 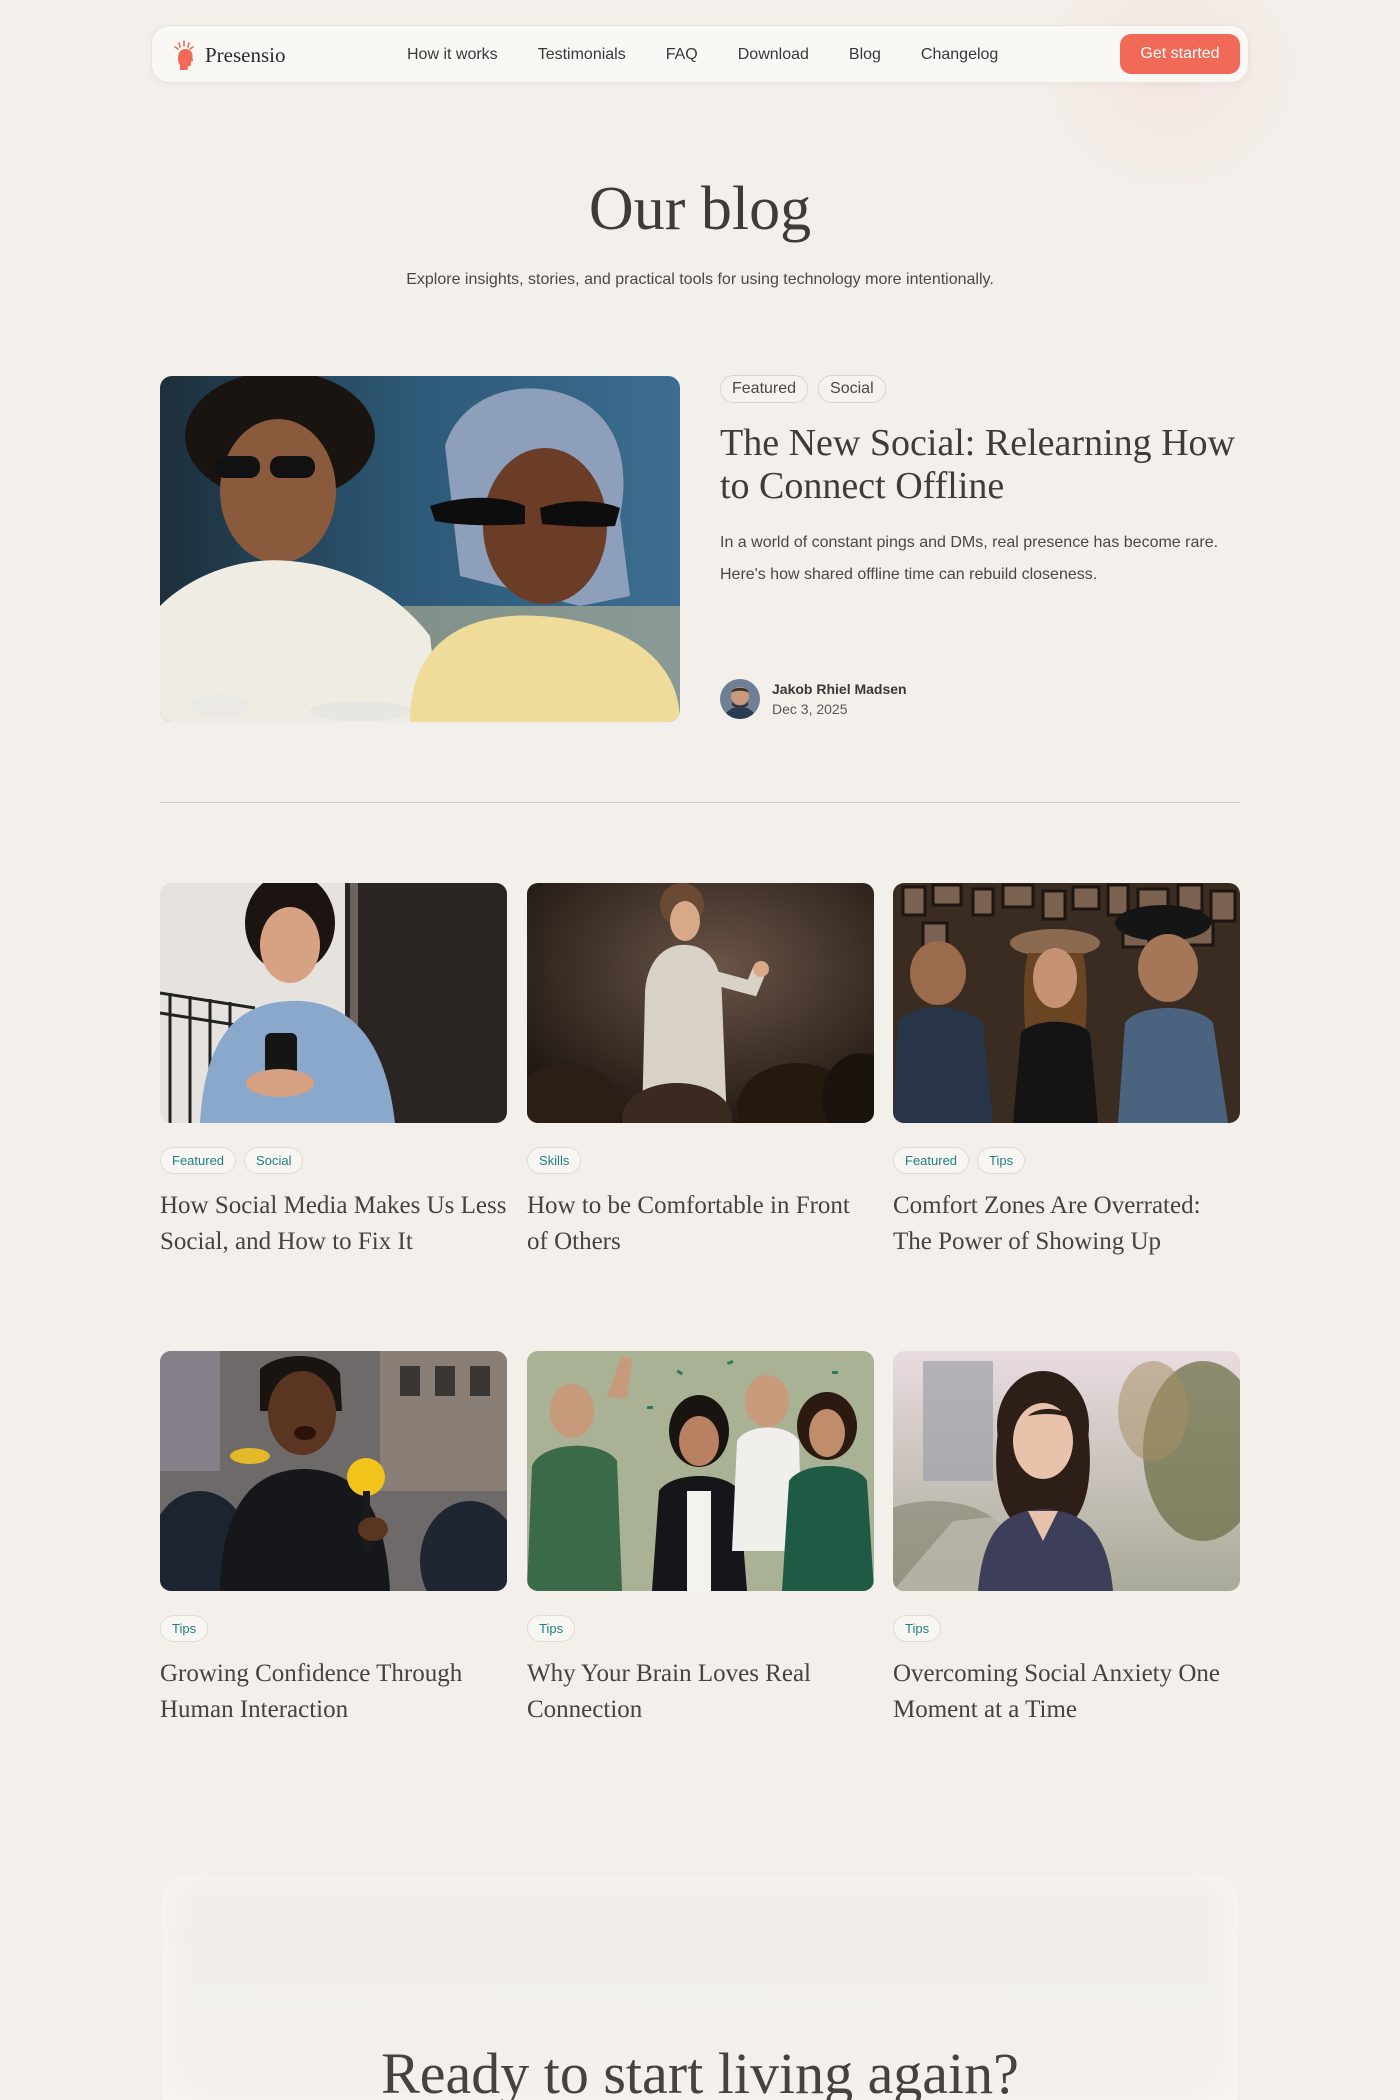 What do you see at coordinates (700, 2070) in the screenshot?
I see `cta-title: Ready to start living again?` at bounding box center [700, 2070].